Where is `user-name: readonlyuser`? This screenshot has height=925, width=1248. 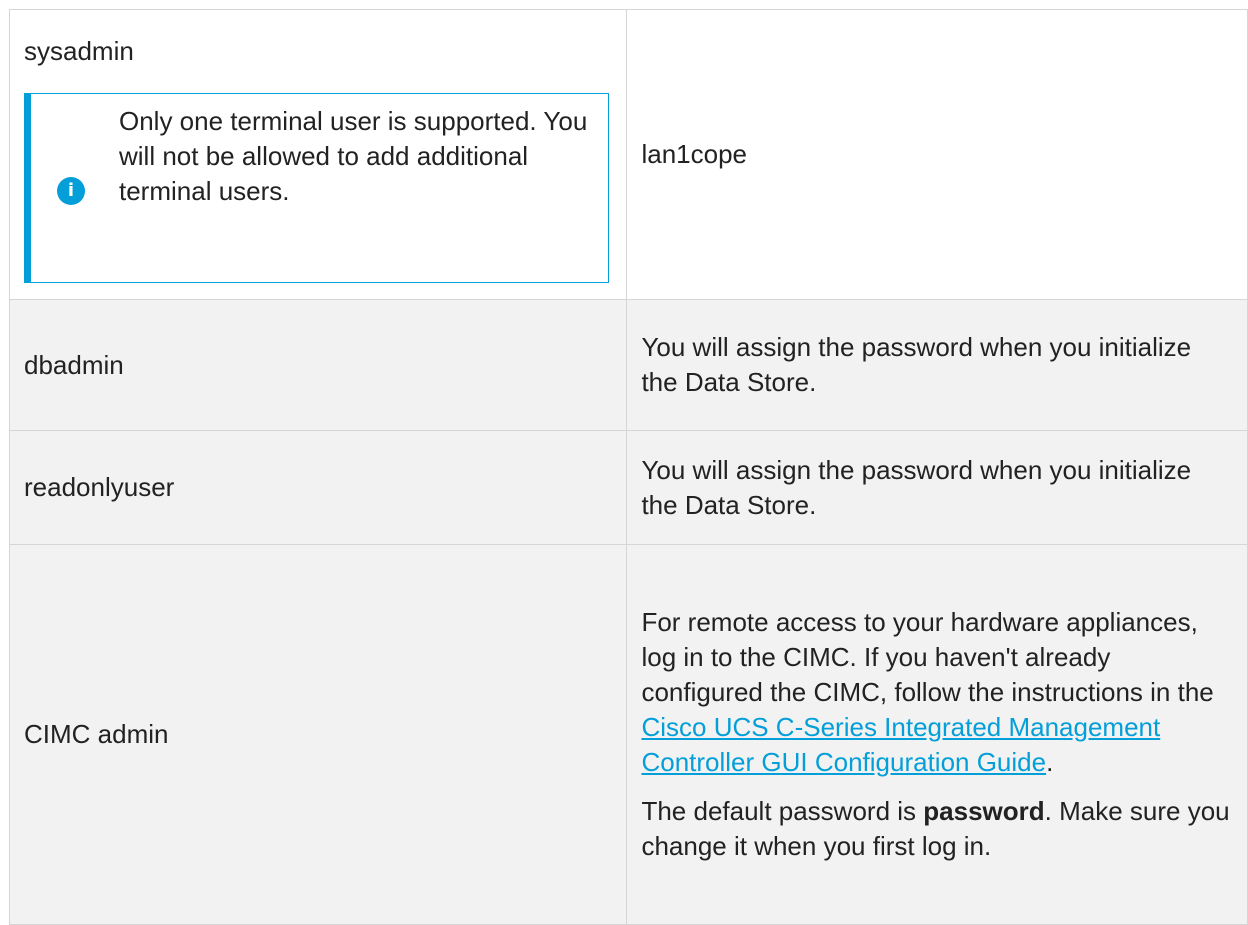
user-name: readonlyuser is located at coordinates (99, 487).